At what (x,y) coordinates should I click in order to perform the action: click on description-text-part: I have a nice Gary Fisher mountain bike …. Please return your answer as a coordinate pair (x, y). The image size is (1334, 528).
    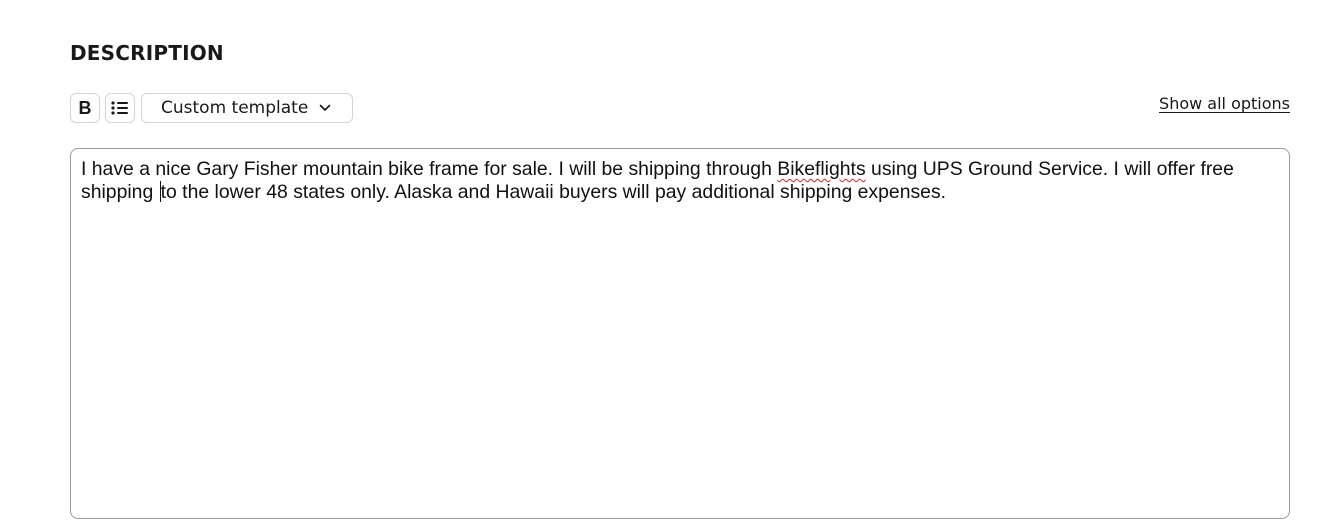
    Looking at the image, I should click on (429, 169).